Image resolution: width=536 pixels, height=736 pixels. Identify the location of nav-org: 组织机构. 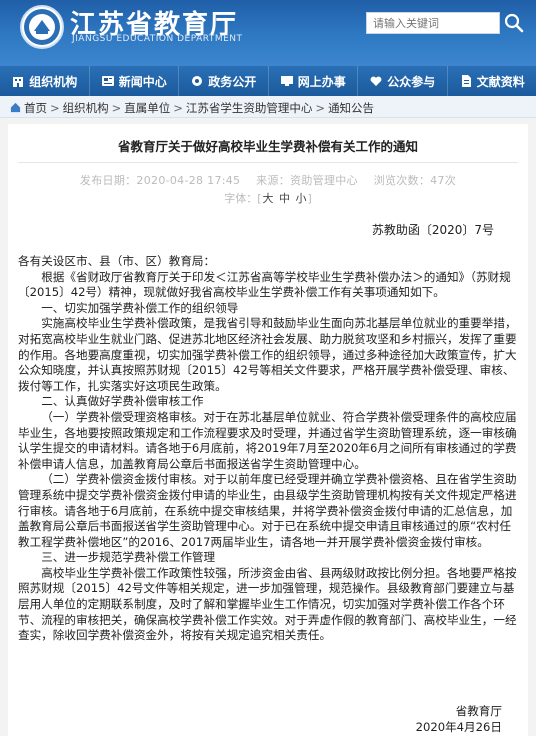
(45, 81).